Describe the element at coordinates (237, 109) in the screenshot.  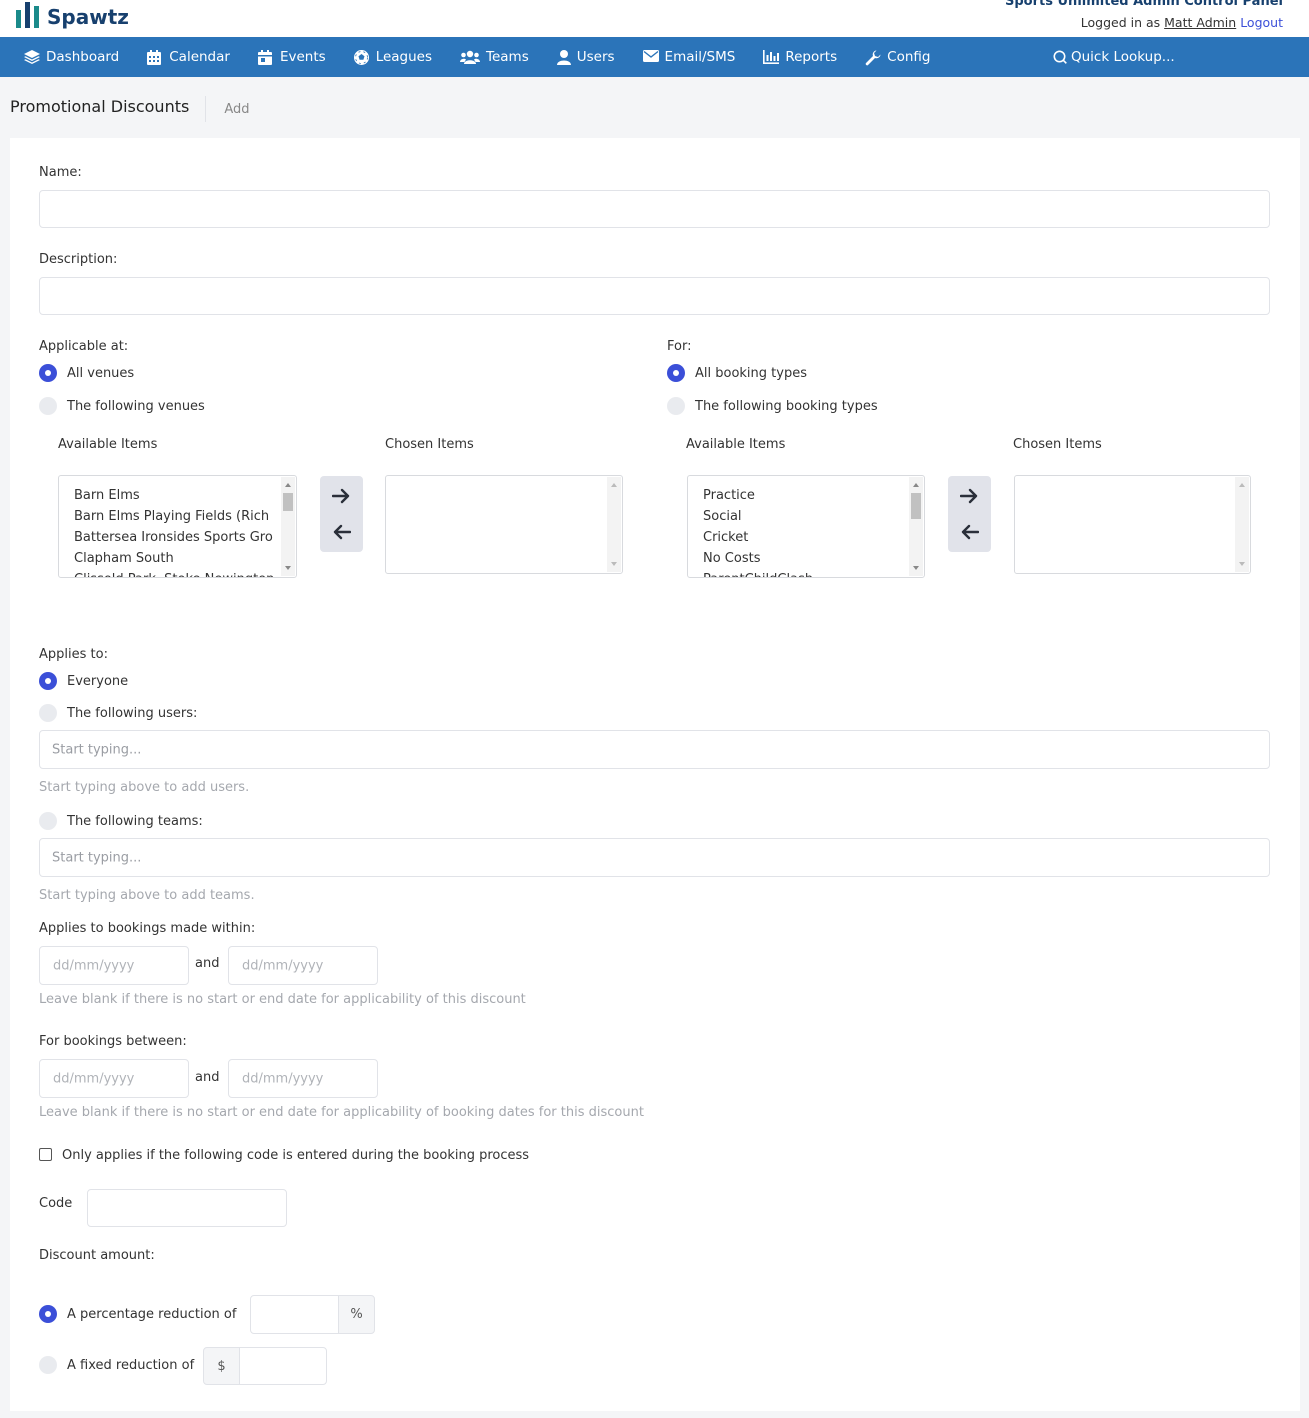
I see `breadcrumb-add: Add` at that location.